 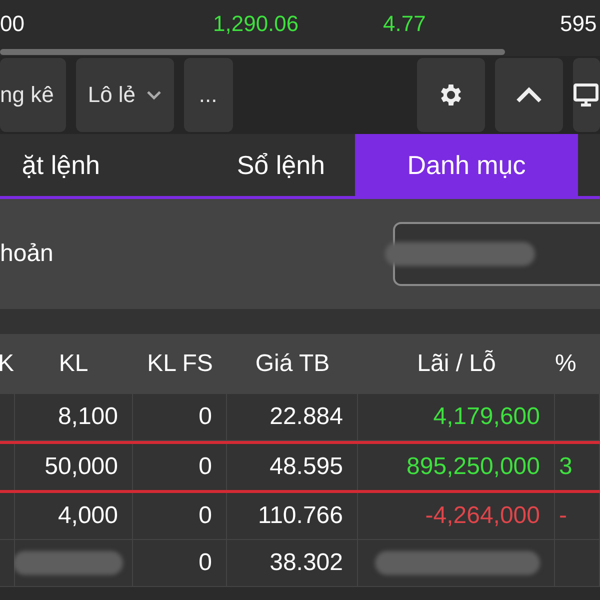 I want to click on table-cell: -, so click(x=577, y=516).